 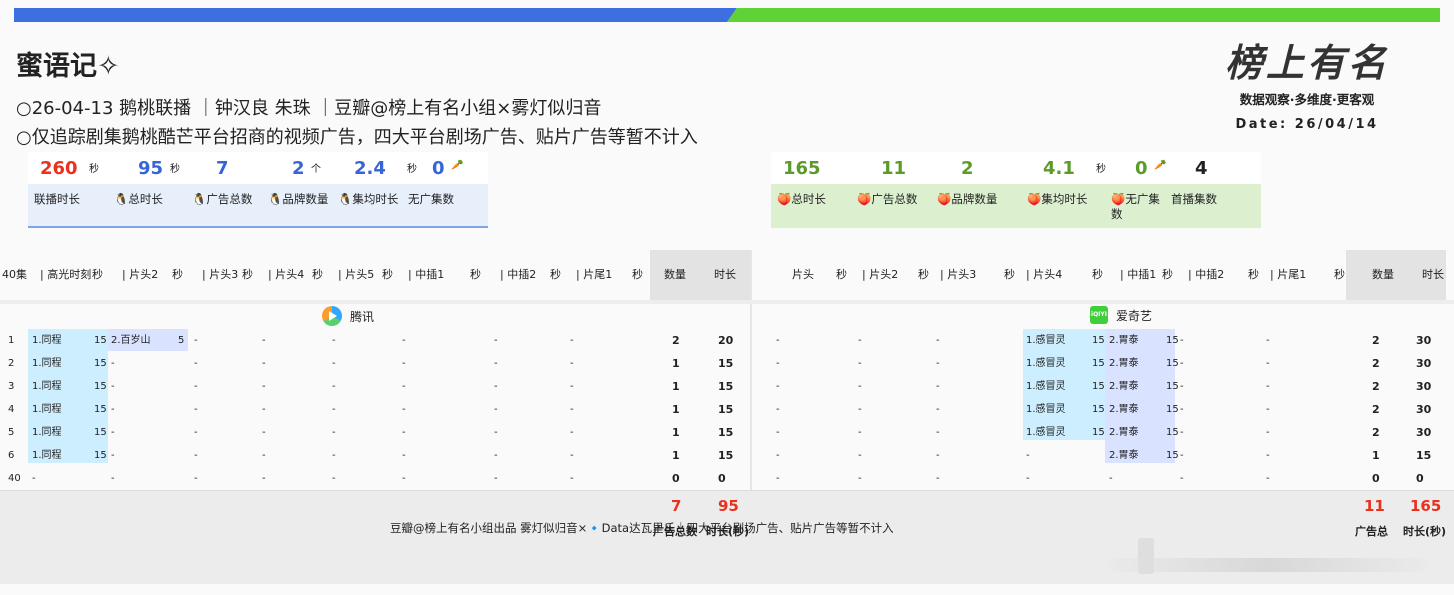 What do you see at coordinates (1371, 531) in the screenshot?
I see `right-count-label: 广告总` at bounding box center [1371, 531].